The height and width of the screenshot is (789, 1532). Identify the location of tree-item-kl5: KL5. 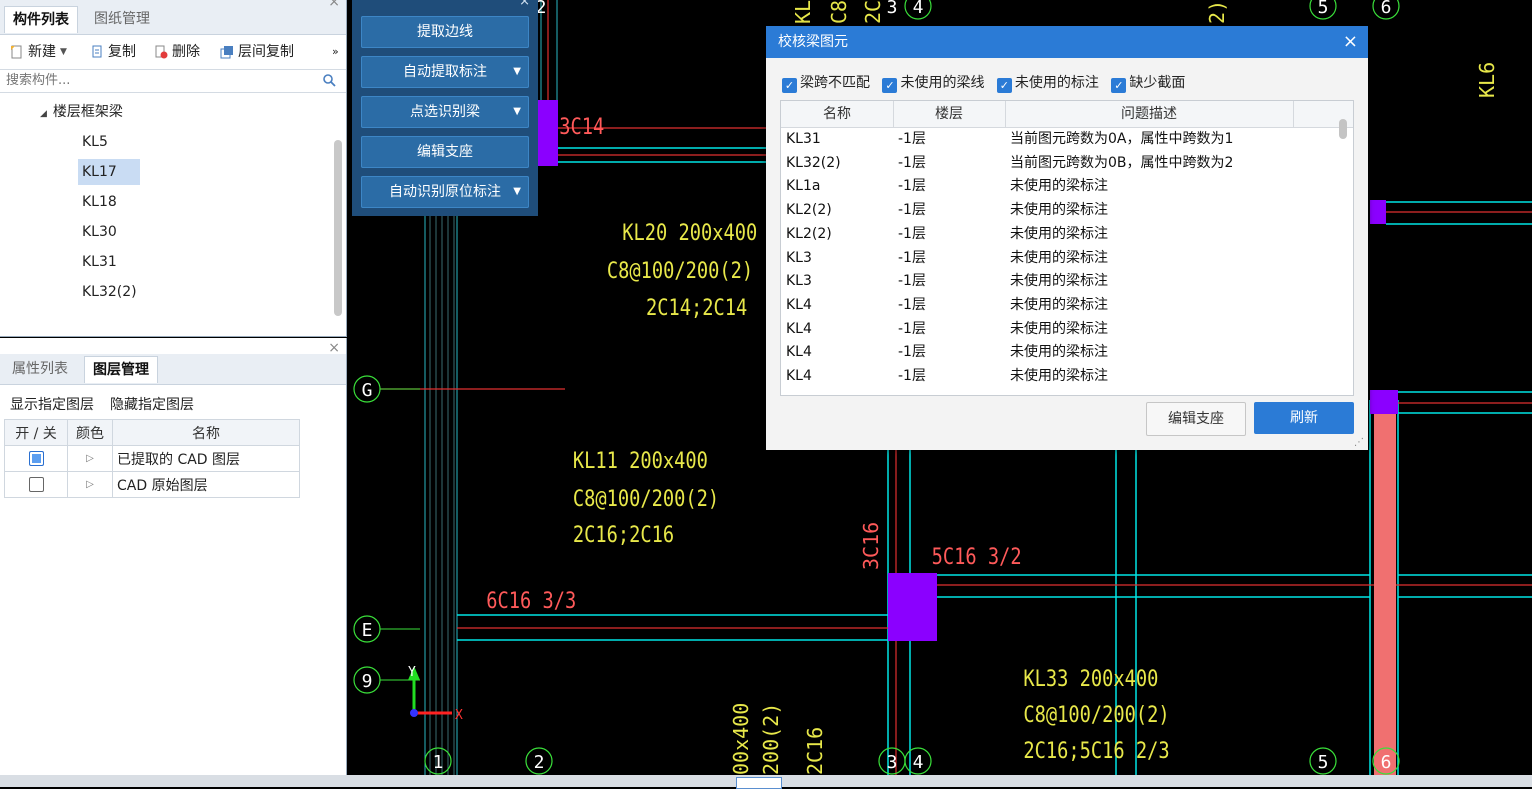
(95, 142).